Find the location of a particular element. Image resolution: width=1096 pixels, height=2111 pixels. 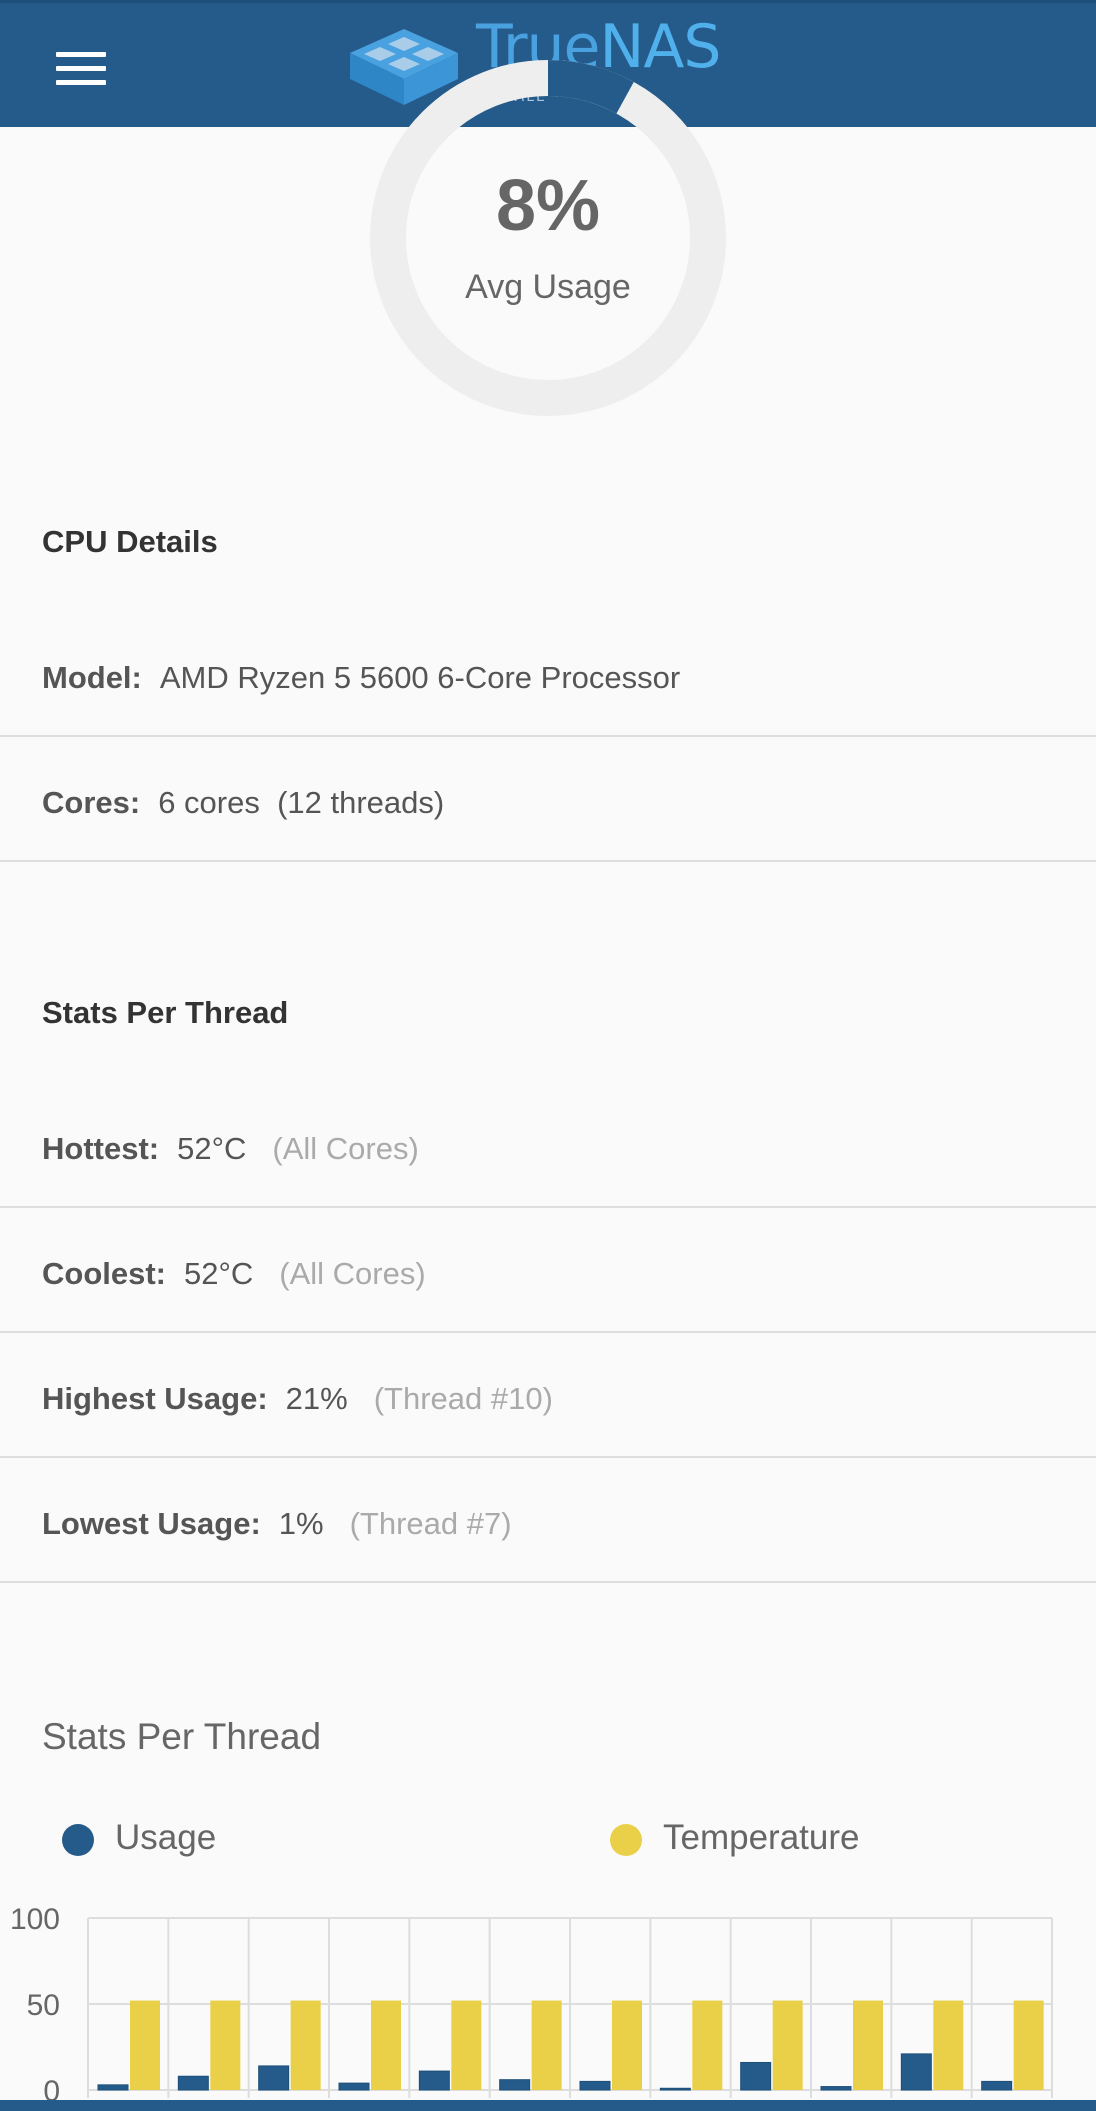

highest-usage-value: 21% is located at coordinates (316, 1398).